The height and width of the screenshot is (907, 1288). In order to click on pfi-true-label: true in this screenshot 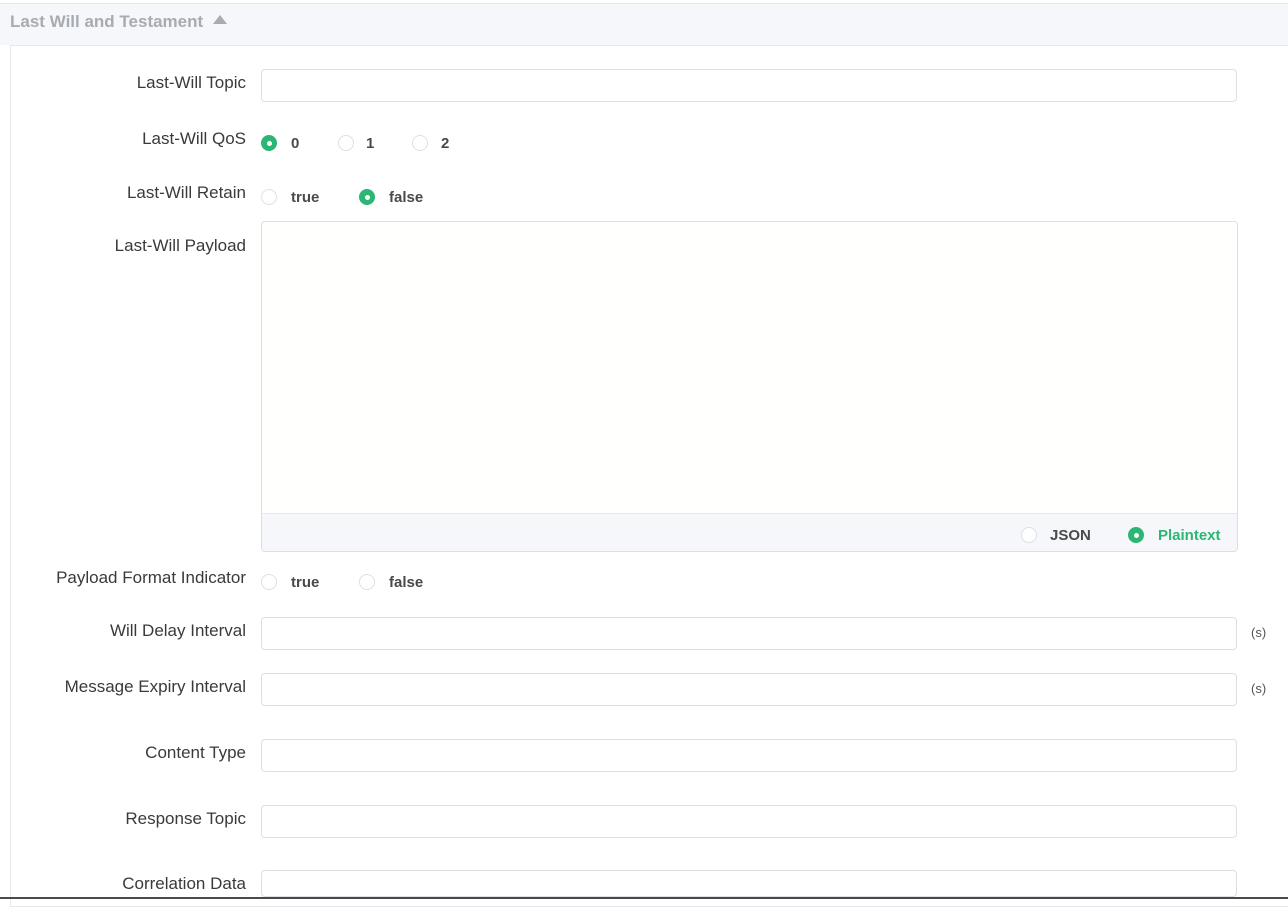, I will do `click(305, 582)`.